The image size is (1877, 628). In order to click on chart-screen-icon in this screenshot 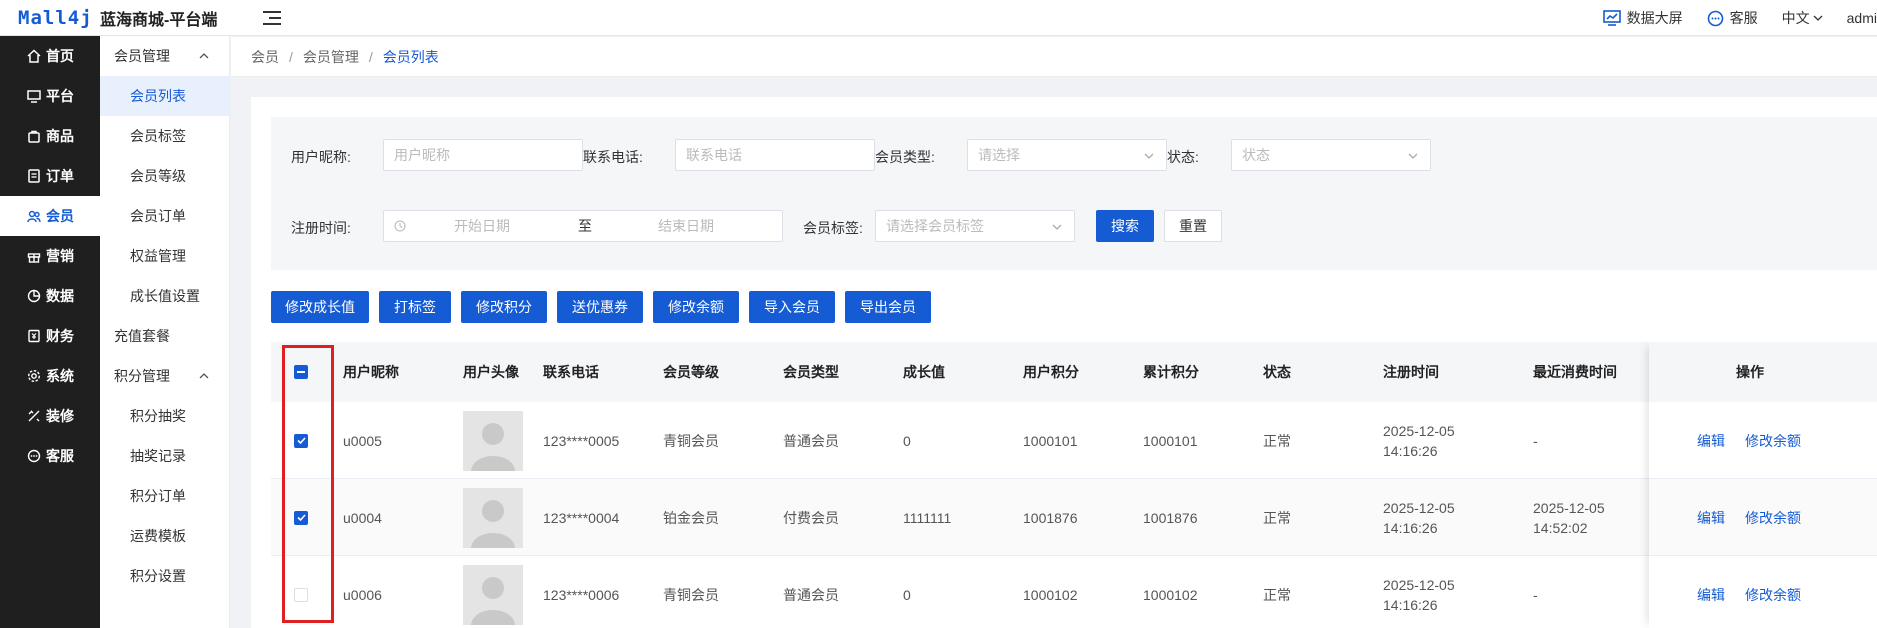, I will do `click(1611, 18)`.